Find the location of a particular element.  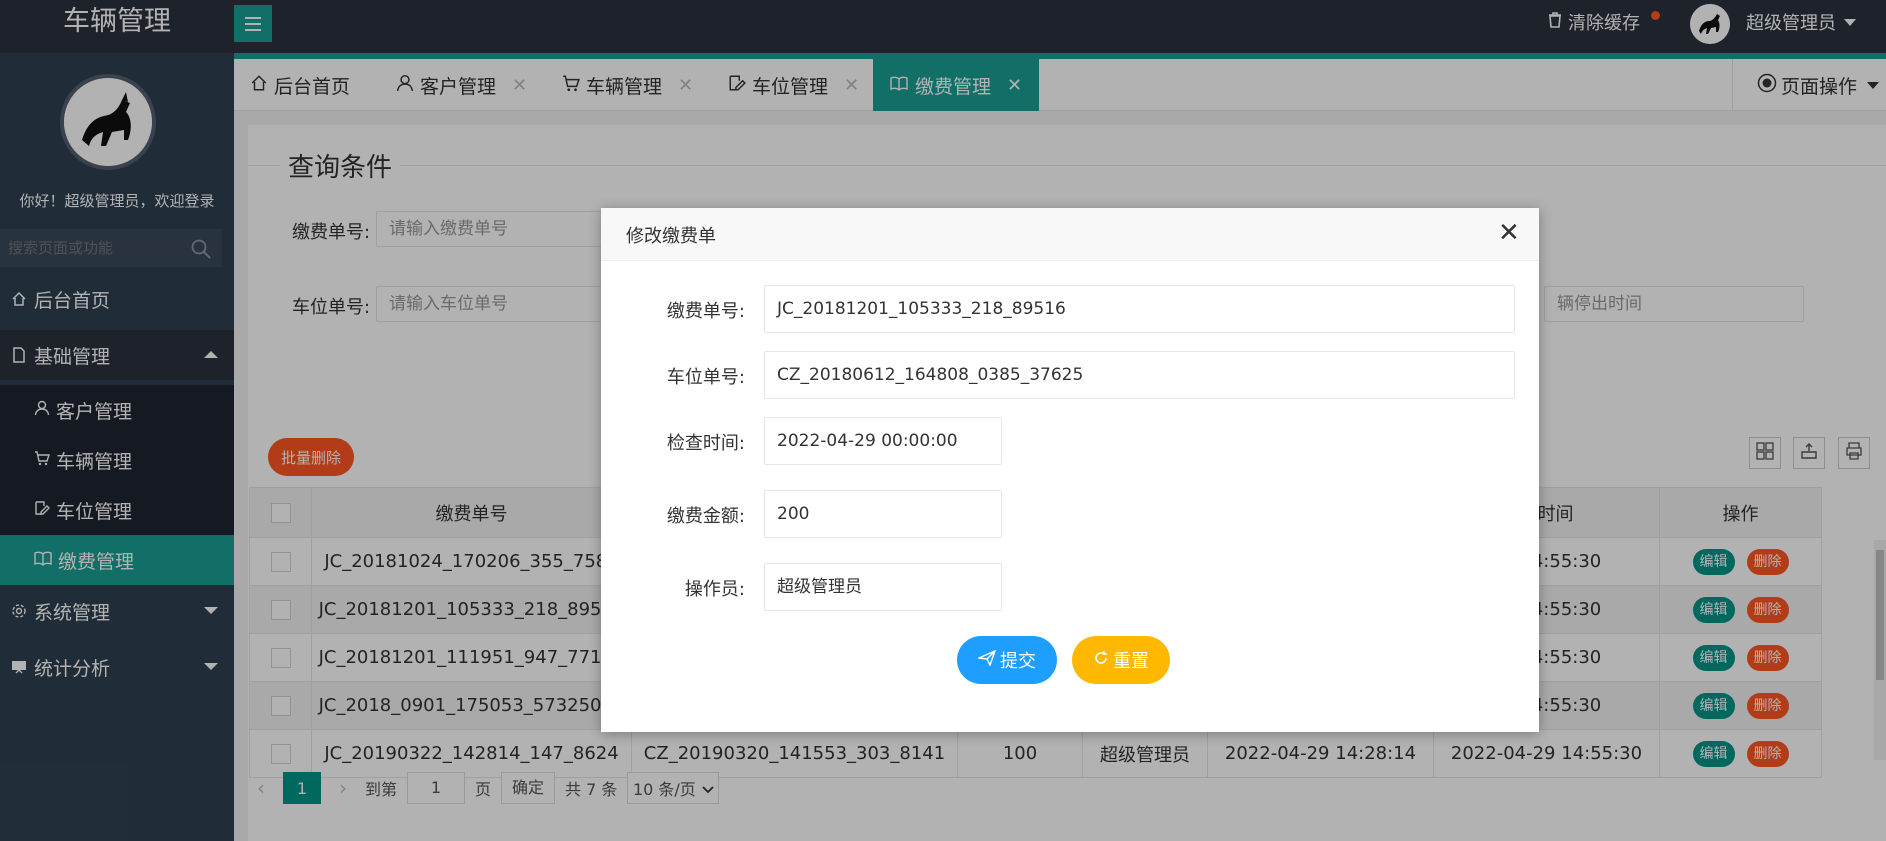

submit-button: 提交 is located at coordinates (1007, 660).